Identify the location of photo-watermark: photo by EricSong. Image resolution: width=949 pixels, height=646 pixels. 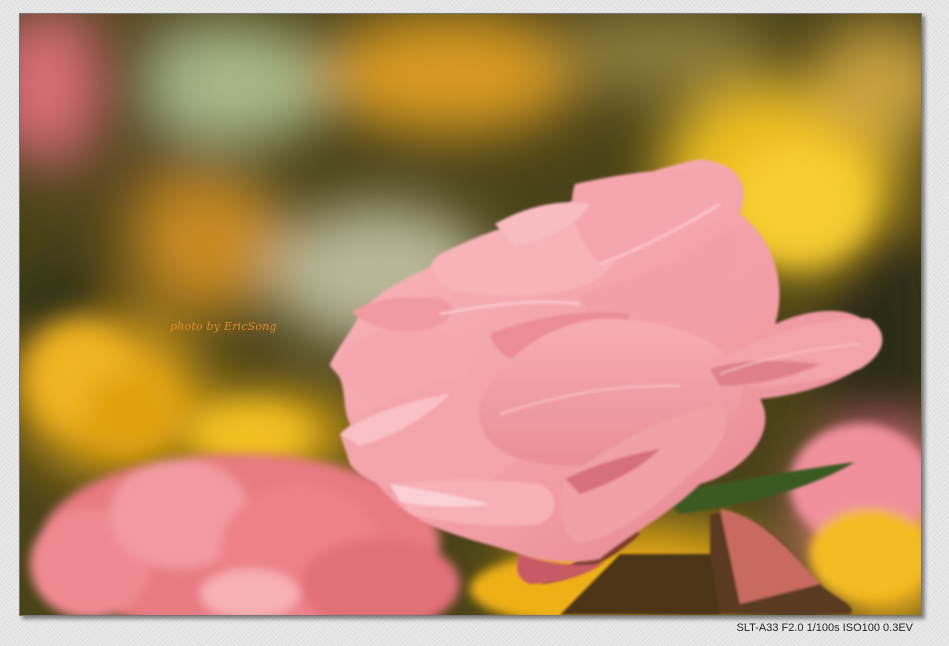
(223, 326).